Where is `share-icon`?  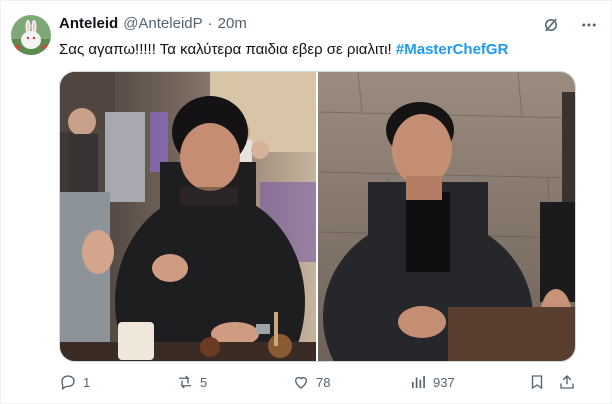
share-icon is located at coordinates (567, 382).